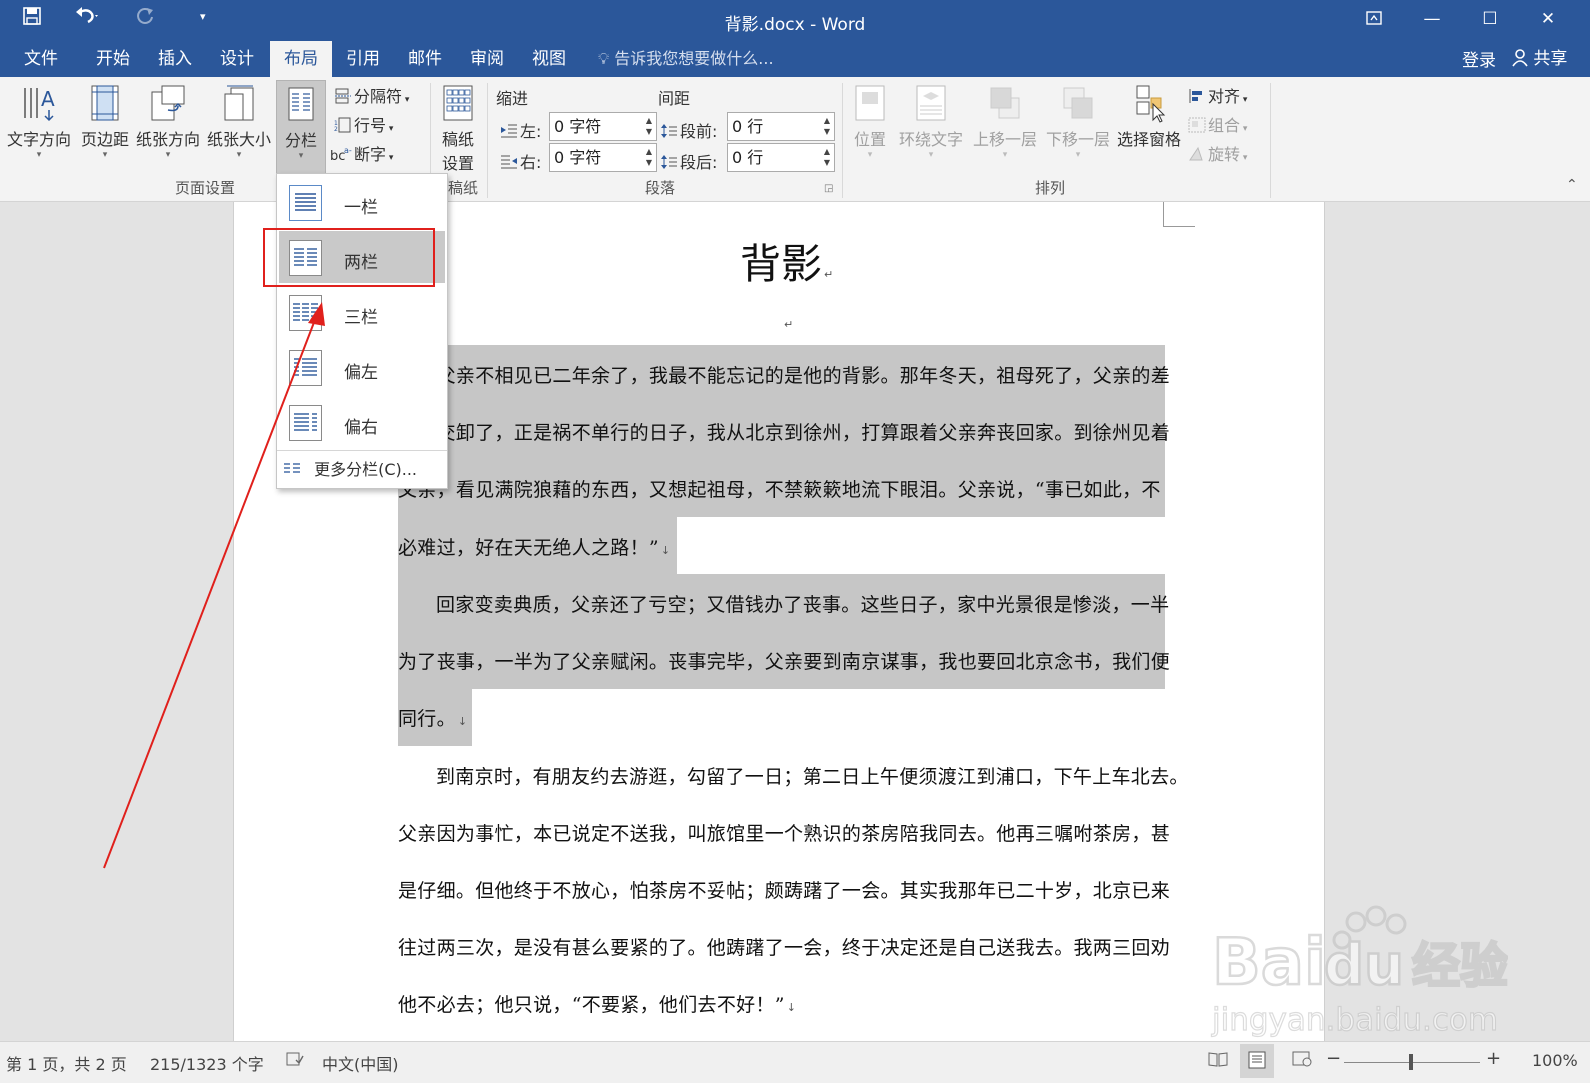 This screenshot has height=1083, width=1590. I want to click on zoom-slider-thumb, so click(1411, 1062).